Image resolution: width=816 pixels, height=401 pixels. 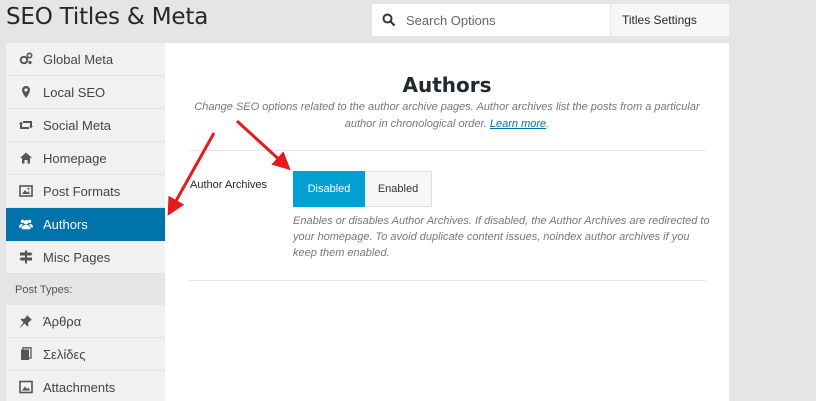 What do you see at coordinates (26, 224) in the screenshot?
I see `users-icon` at bounding box center [26, 224].